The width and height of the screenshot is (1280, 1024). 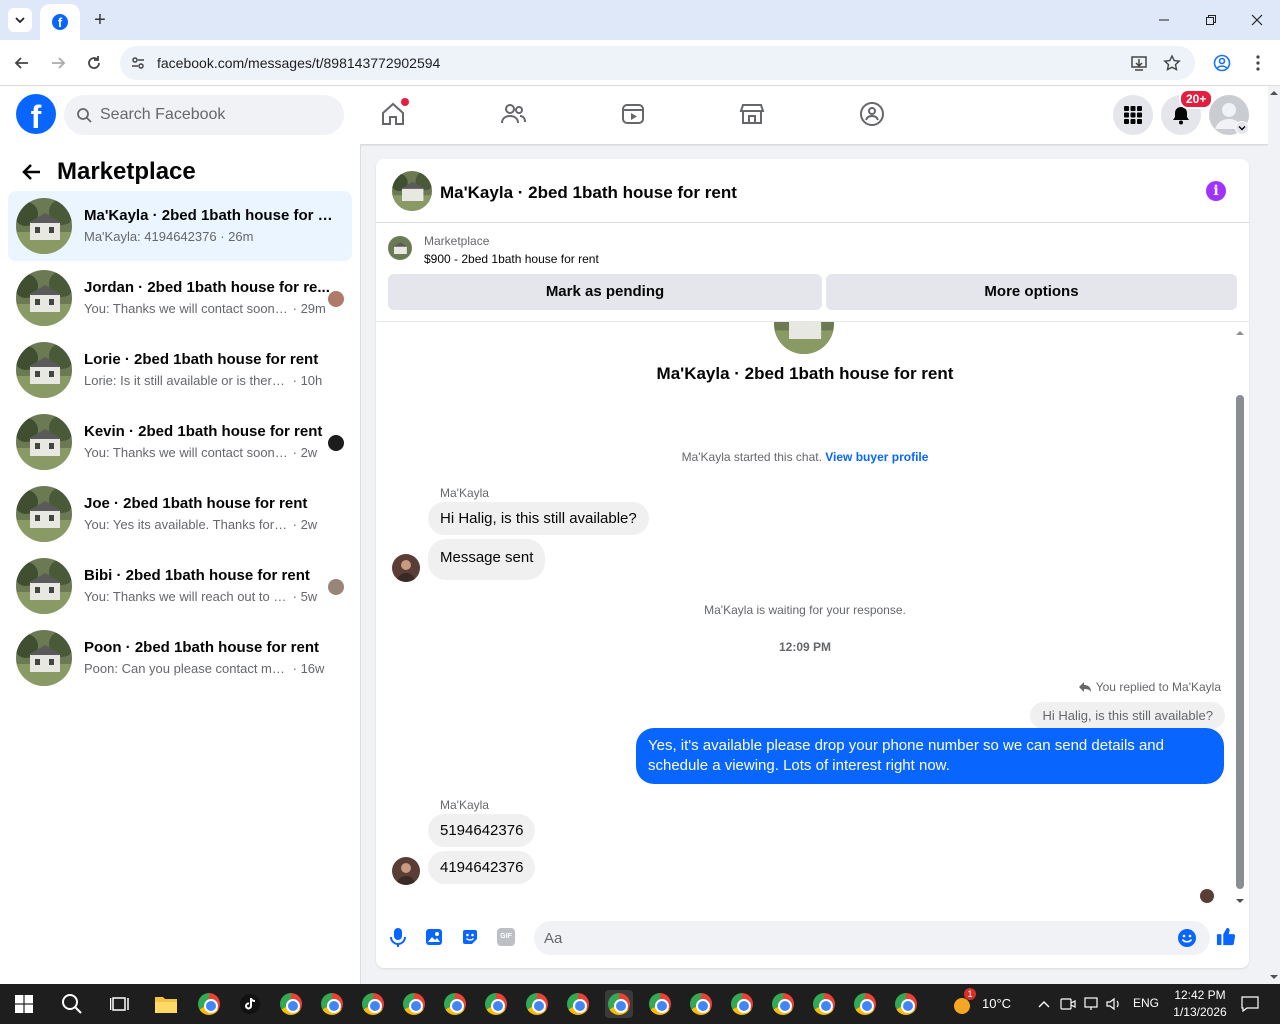 What do you see at coordinates (1226, 936) in the screenshot?
I see `thumbs-up-icon` at bounding box center [1226, 936].